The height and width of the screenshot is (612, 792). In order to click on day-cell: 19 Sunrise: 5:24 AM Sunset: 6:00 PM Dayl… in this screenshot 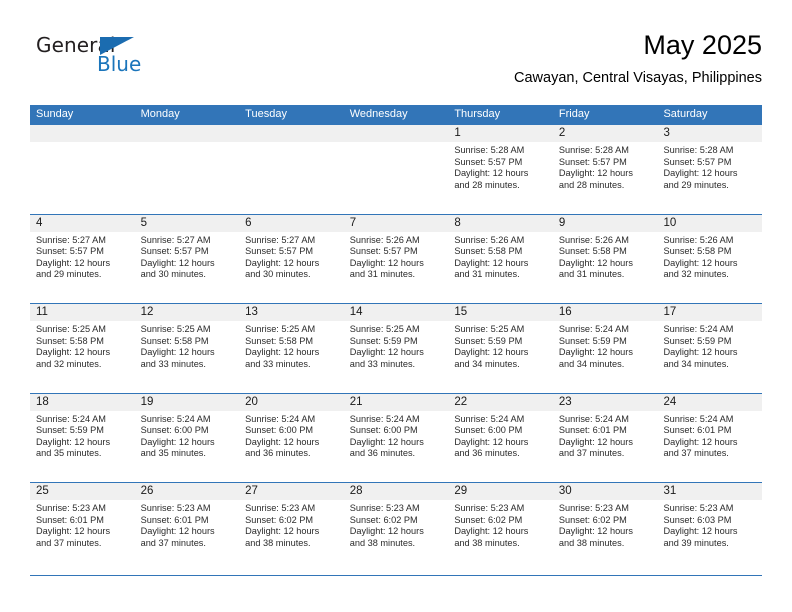, I will do `click(187, 438)`.